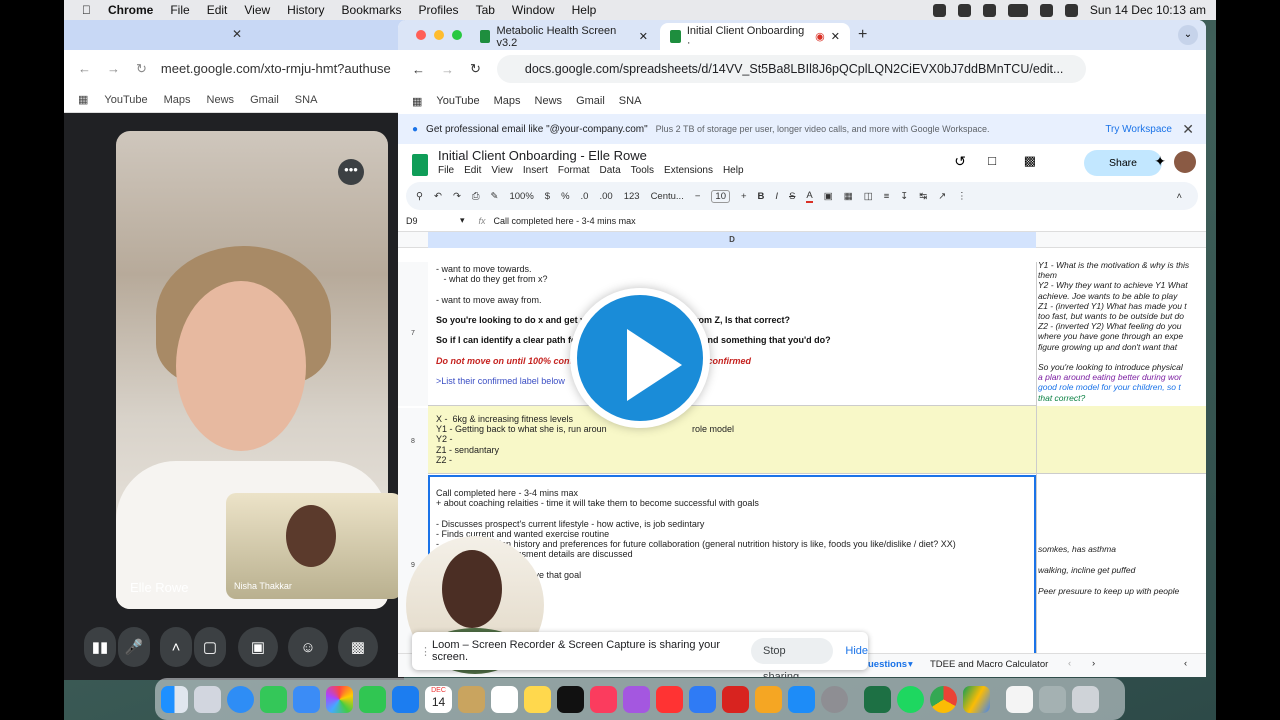 This screenshot has width=1280, height=720. Describe the element at coordinates (792, 196) in the screenshot. I see `strikethrough-icon: S` at that location.